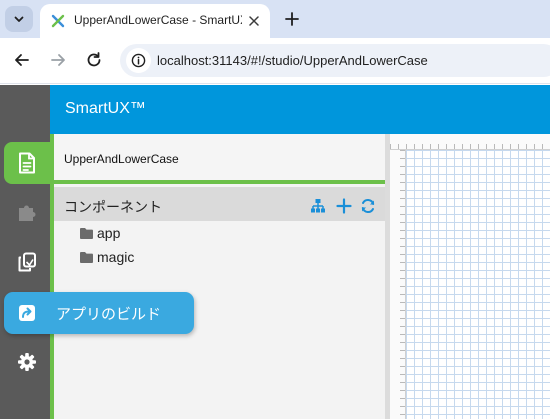 The height and width of the screenshot is (419, 550). What do you see at coordinates (398, 284) in the screenshot?
I see `vertical-ruler` at bounding box center [398, 284].